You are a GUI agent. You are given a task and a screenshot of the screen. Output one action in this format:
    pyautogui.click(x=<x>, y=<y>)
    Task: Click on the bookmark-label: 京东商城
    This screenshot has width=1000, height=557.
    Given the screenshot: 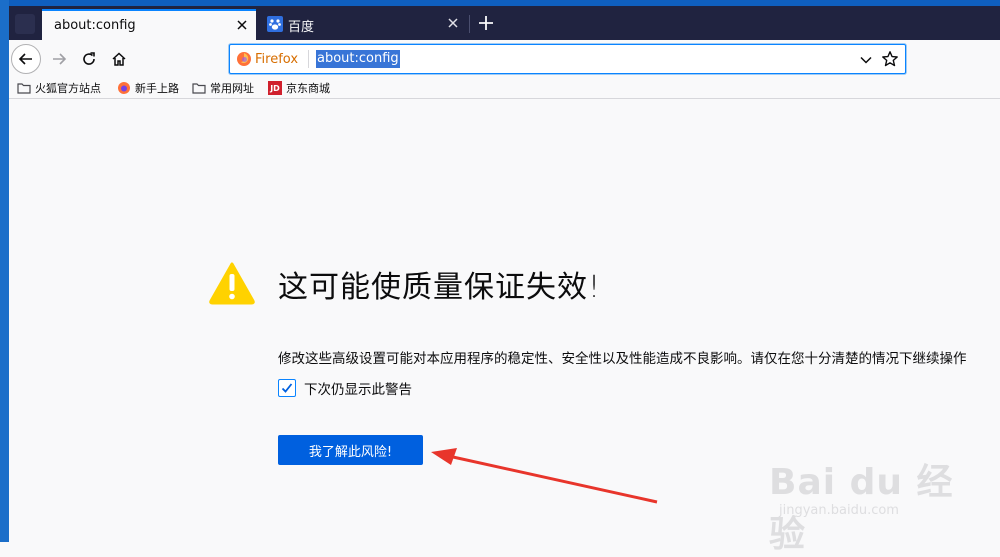 What is the action you would take?
    pyautogui.click(x=308, y=88)
    